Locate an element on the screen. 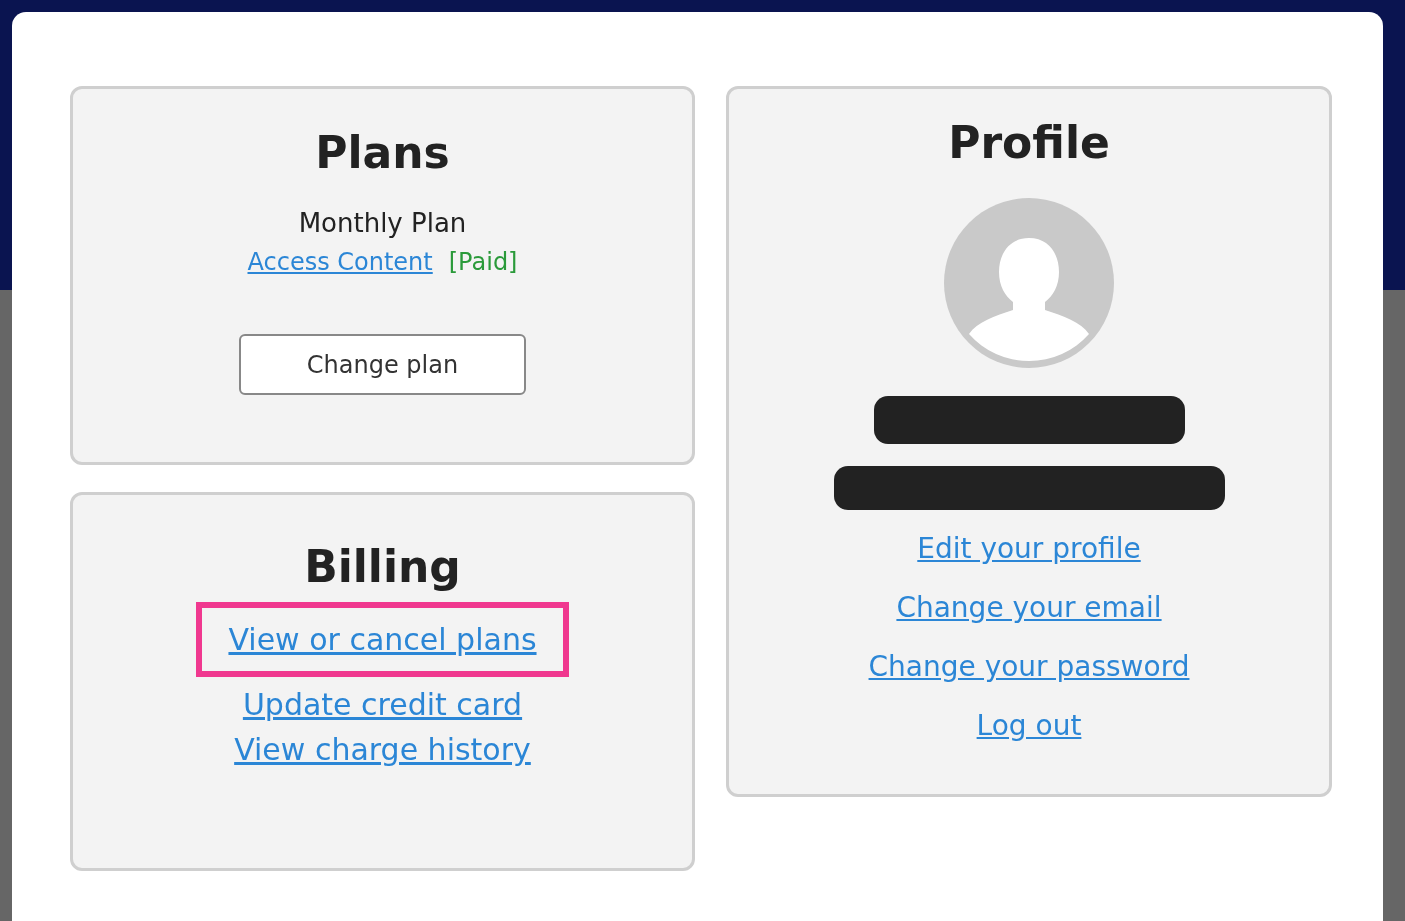  card-title: Profile is located at coordinates (1029, 142).